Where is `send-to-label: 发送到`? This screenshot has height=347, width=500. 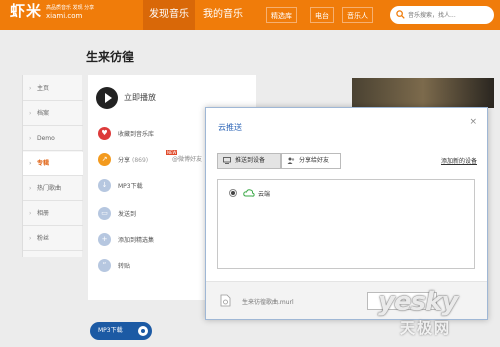
send-to-label: 发送到 is located at coordinates (127, 214).